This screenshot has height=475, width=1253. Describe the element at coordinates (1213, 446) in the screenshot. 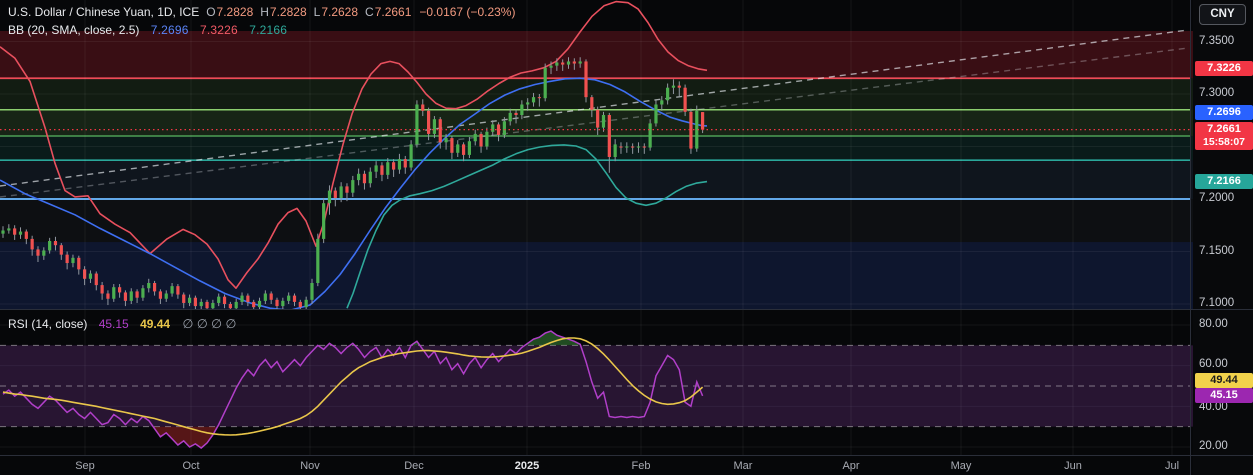

I see `axis-label: 20.00` at that location.